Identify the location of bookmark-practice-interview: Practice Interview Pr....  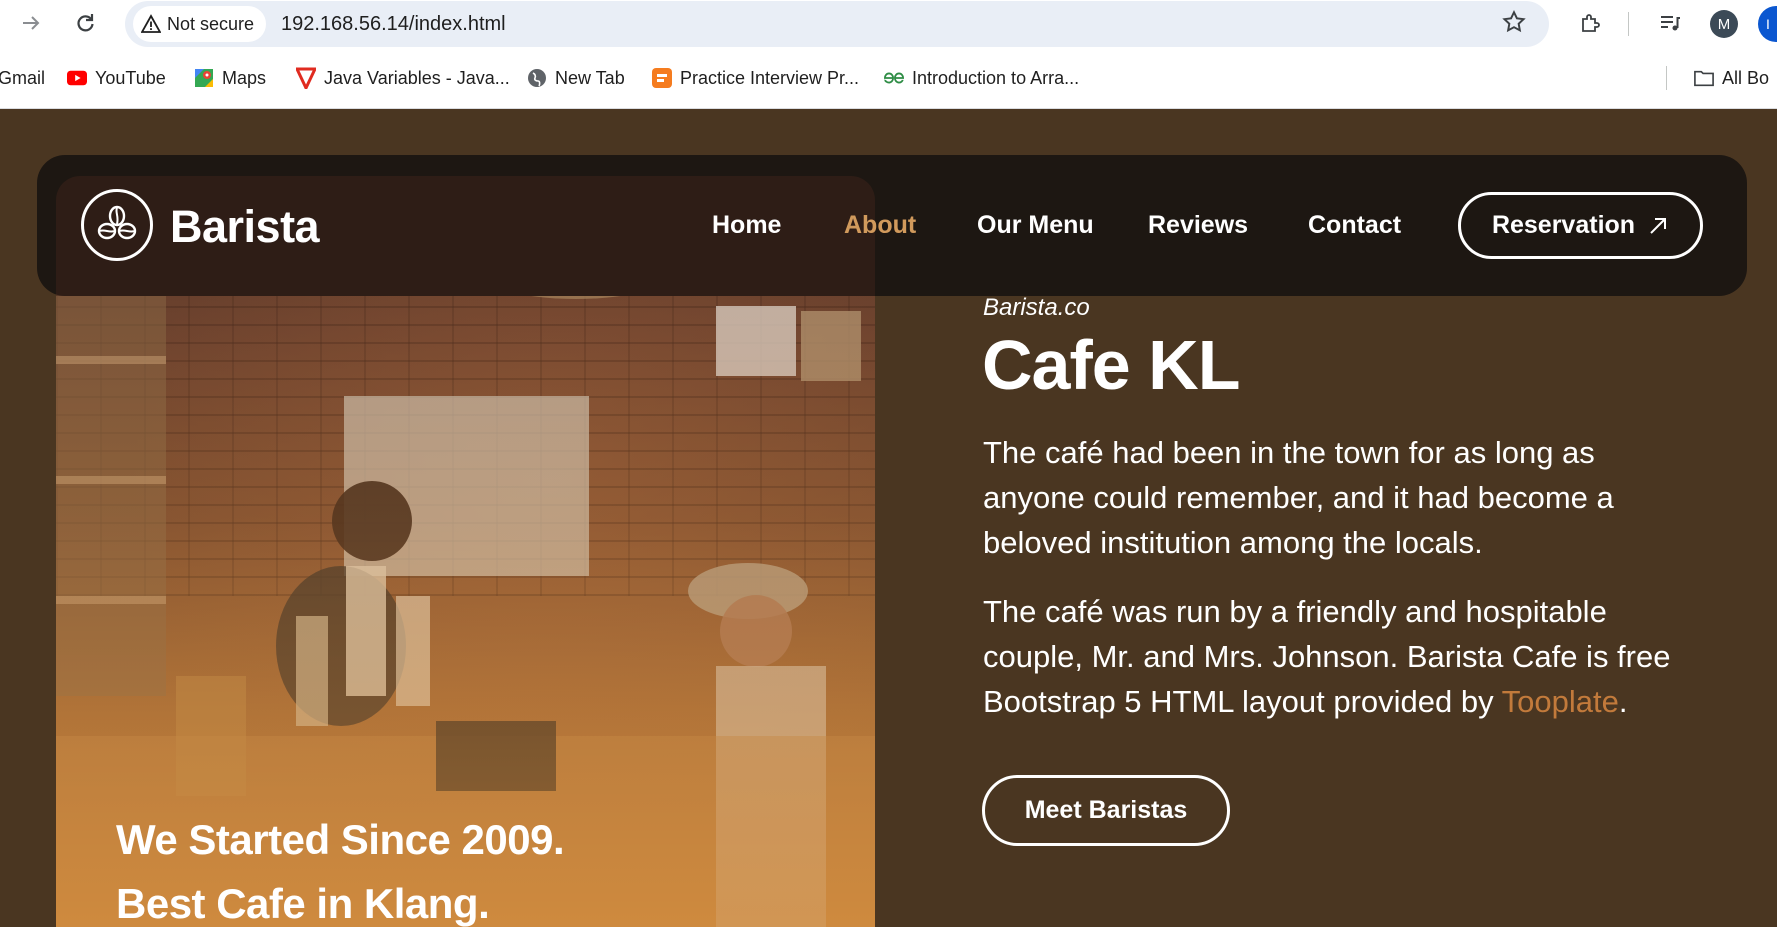
(755, 78).